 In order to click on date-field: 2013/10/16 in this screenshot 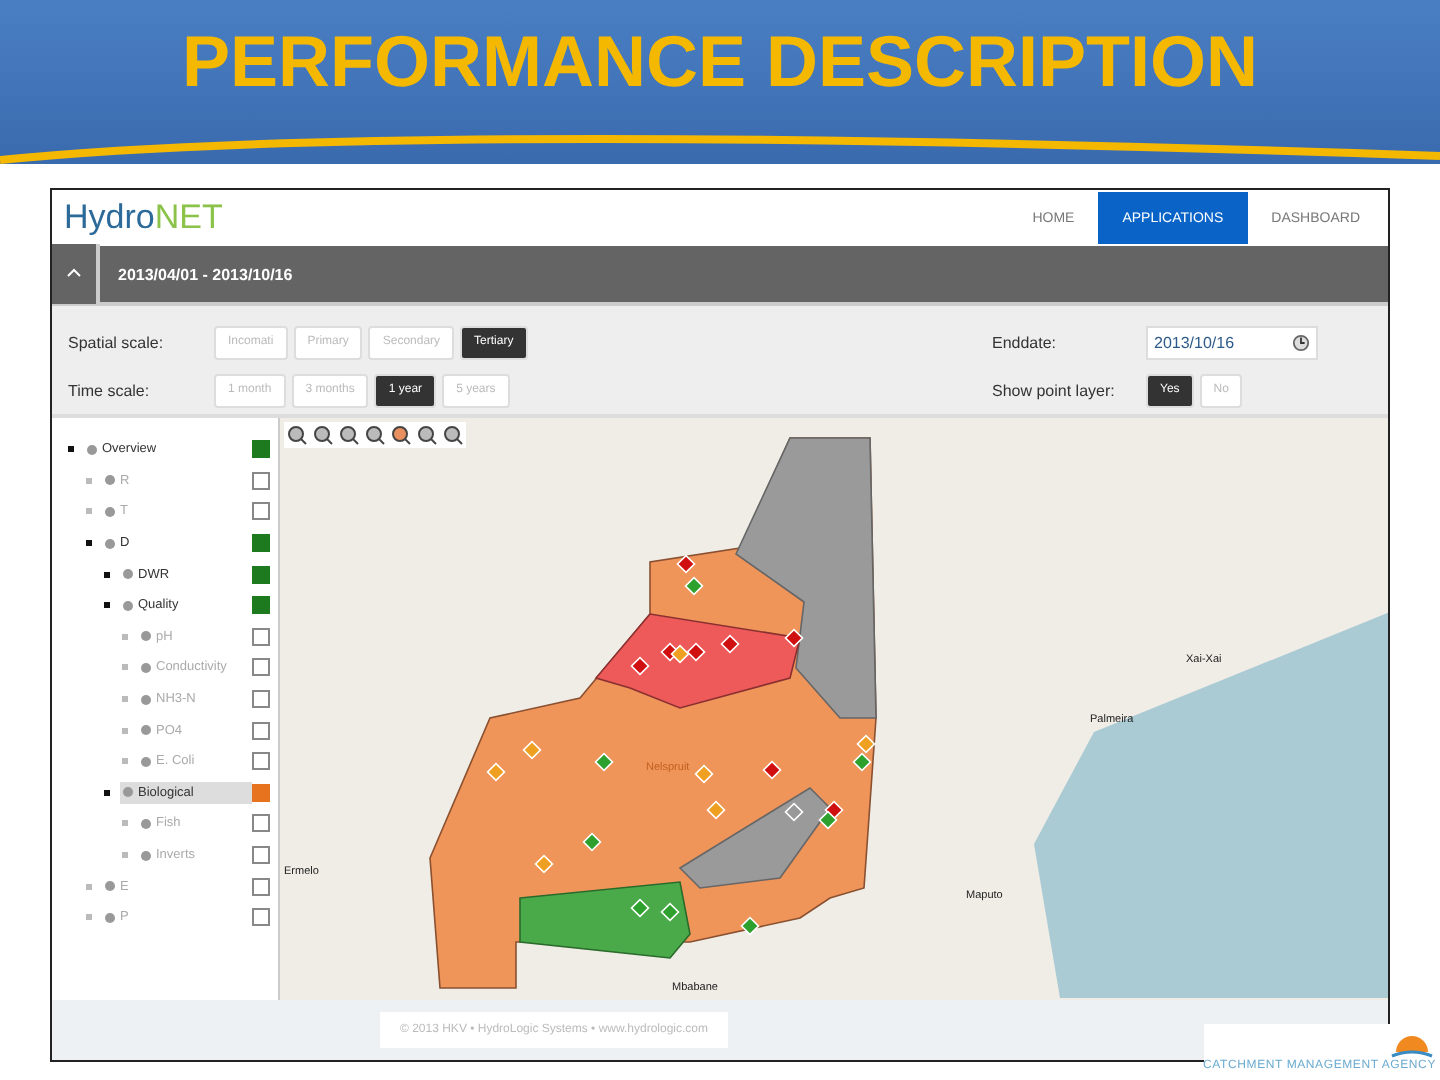, I will do `click(1232, 342)`.